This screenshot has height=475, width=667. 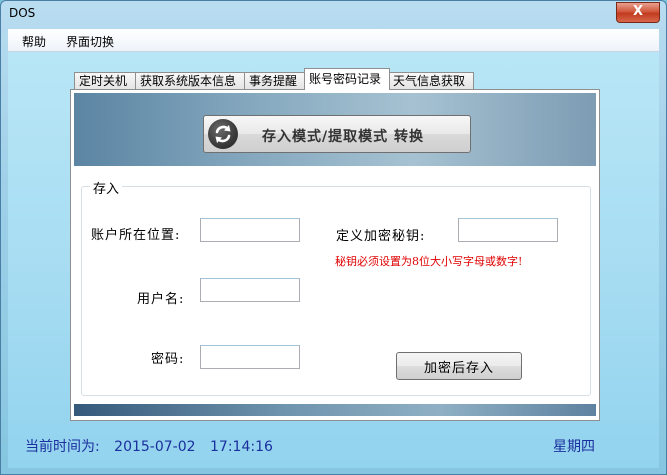 I want to click on encrypt-save-button: 加密后存入, so click(x=459, y=366).